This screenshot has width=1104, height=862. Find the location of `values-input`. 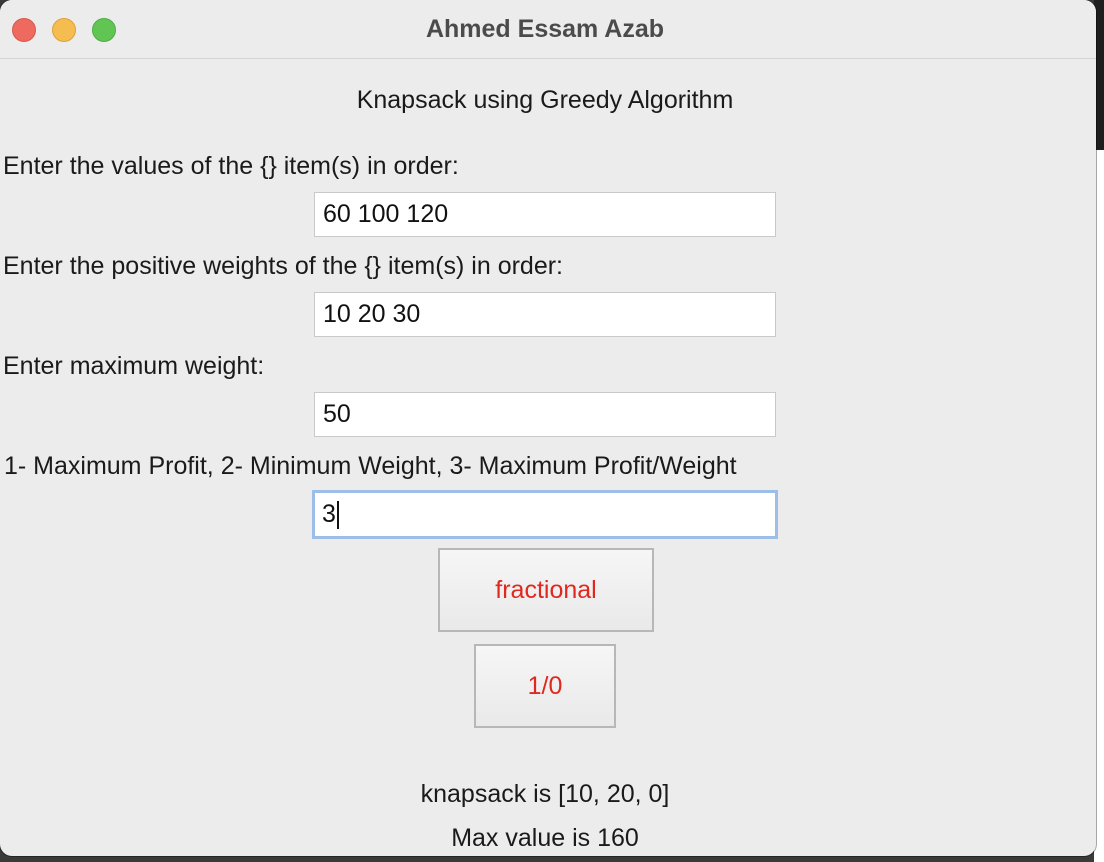

values-input is located at coordinates (545, 214).